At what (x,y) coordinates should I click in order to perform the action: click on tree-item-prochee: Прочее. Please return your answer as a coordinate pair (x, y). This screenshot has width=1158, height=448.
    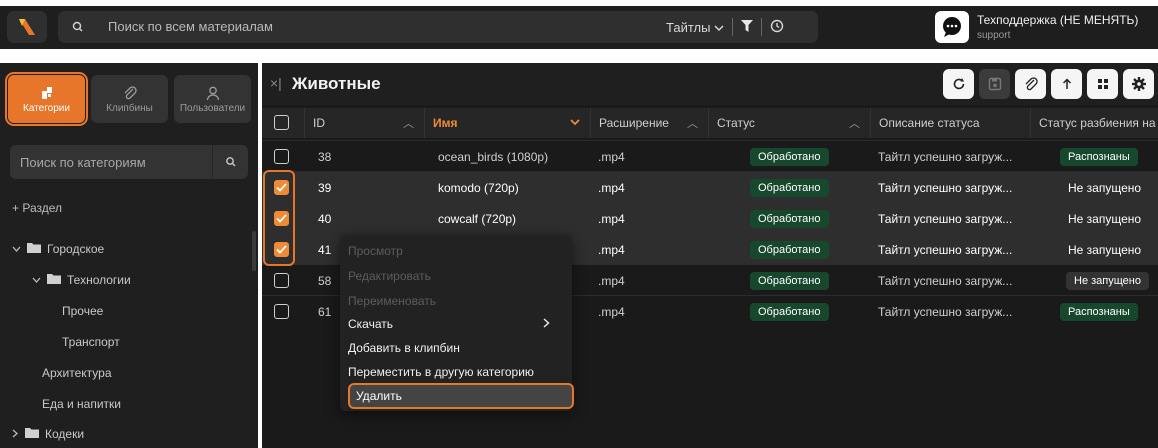
    Looking at the image, I should click on (82, 311).